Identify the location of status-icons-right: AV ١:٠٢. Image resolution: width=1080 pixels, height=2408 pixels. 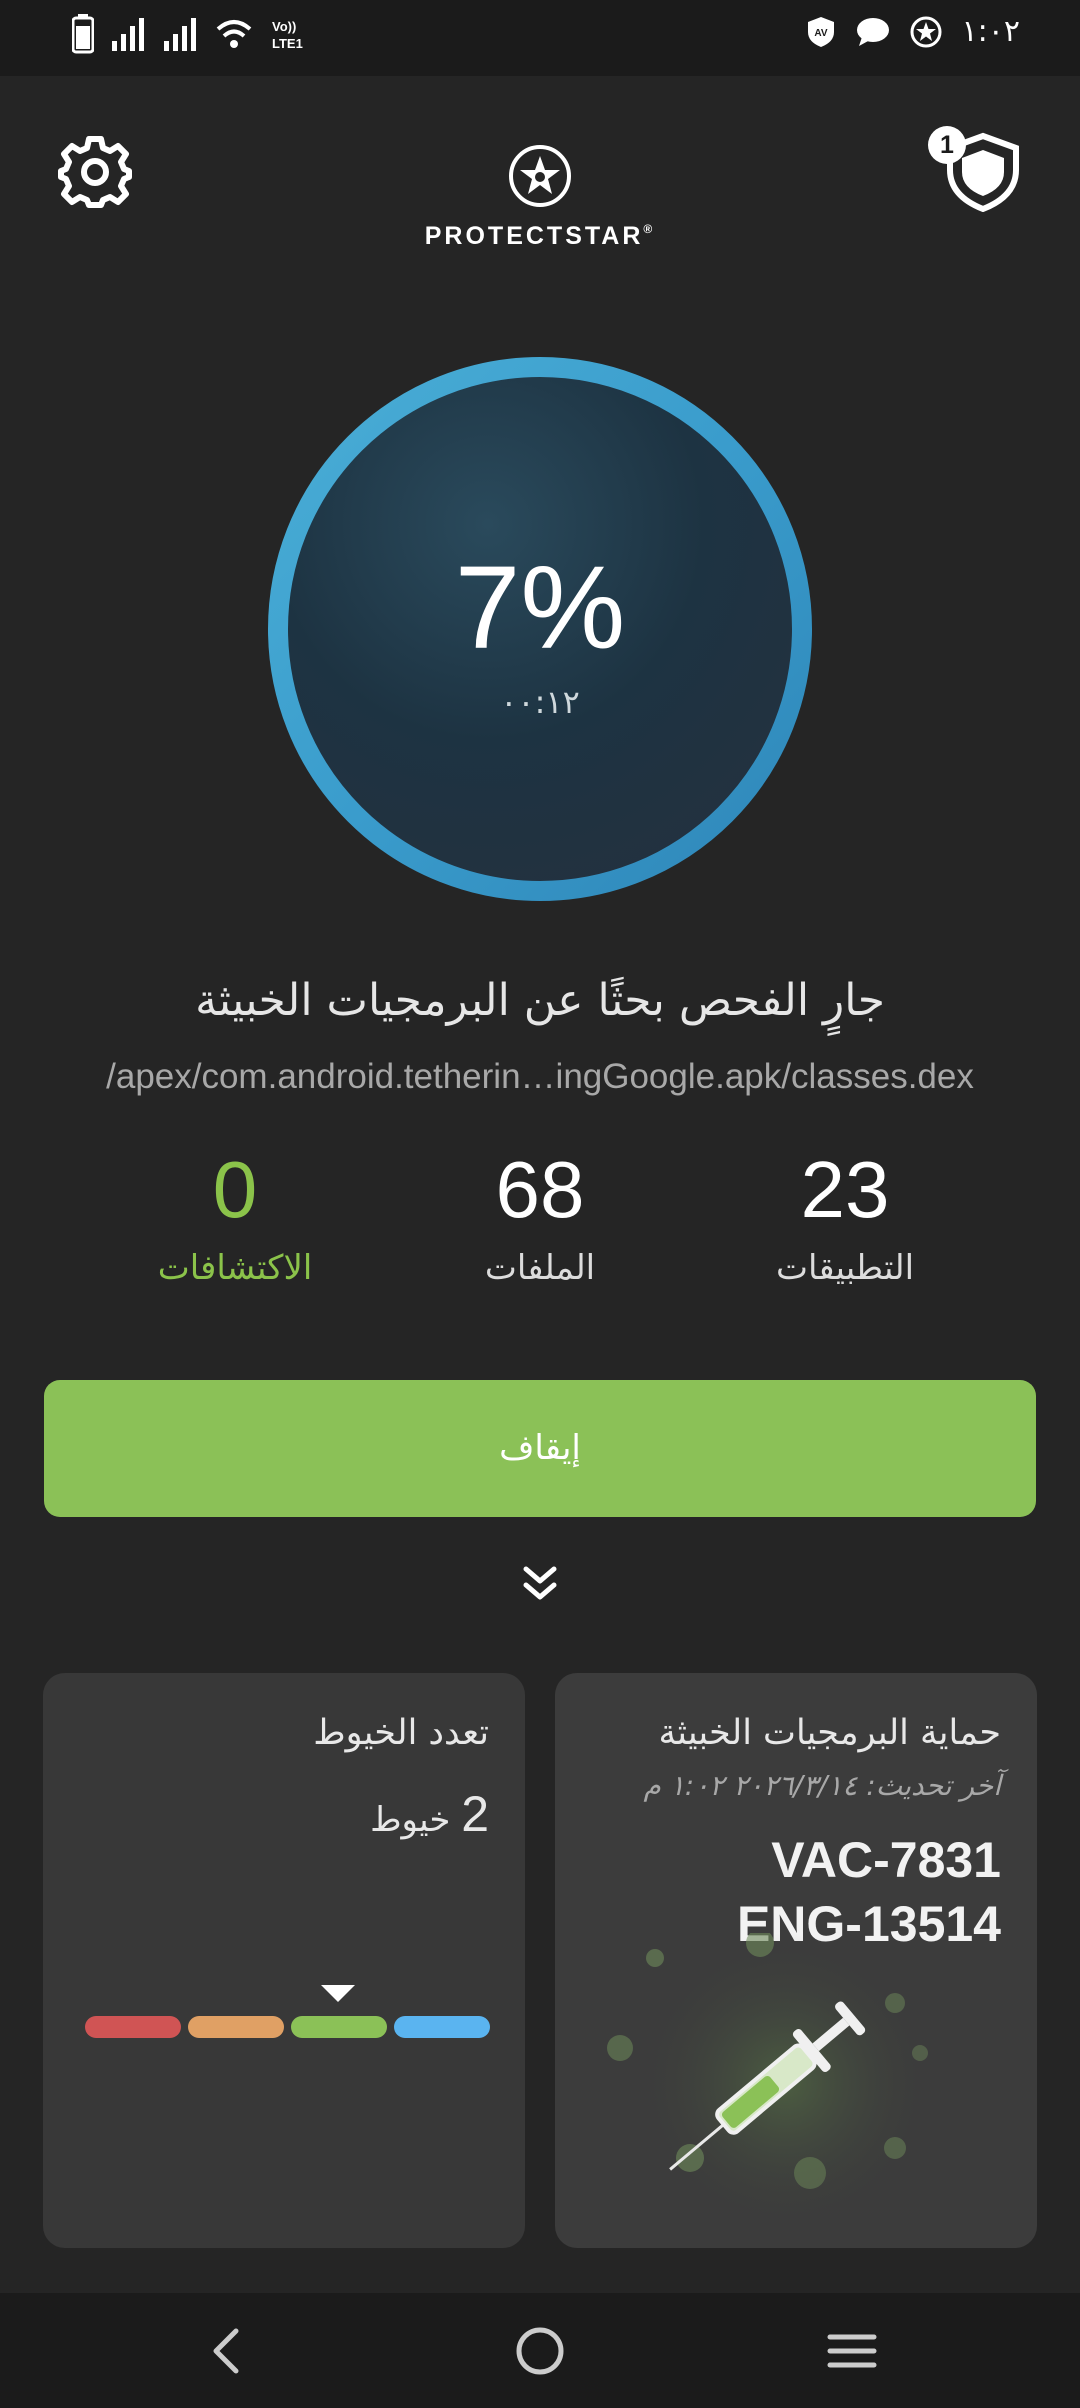
(913, 31).